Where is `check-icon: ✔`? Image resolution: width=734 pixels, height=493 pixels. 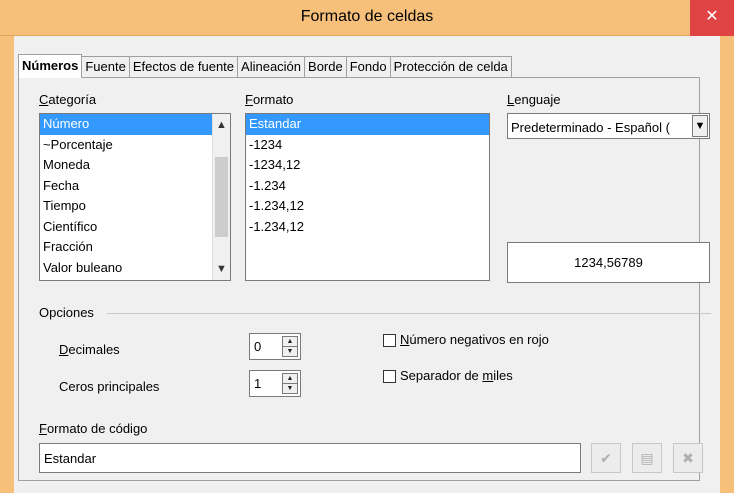 check-icon: ✔ is located at coordinates (606, 458).